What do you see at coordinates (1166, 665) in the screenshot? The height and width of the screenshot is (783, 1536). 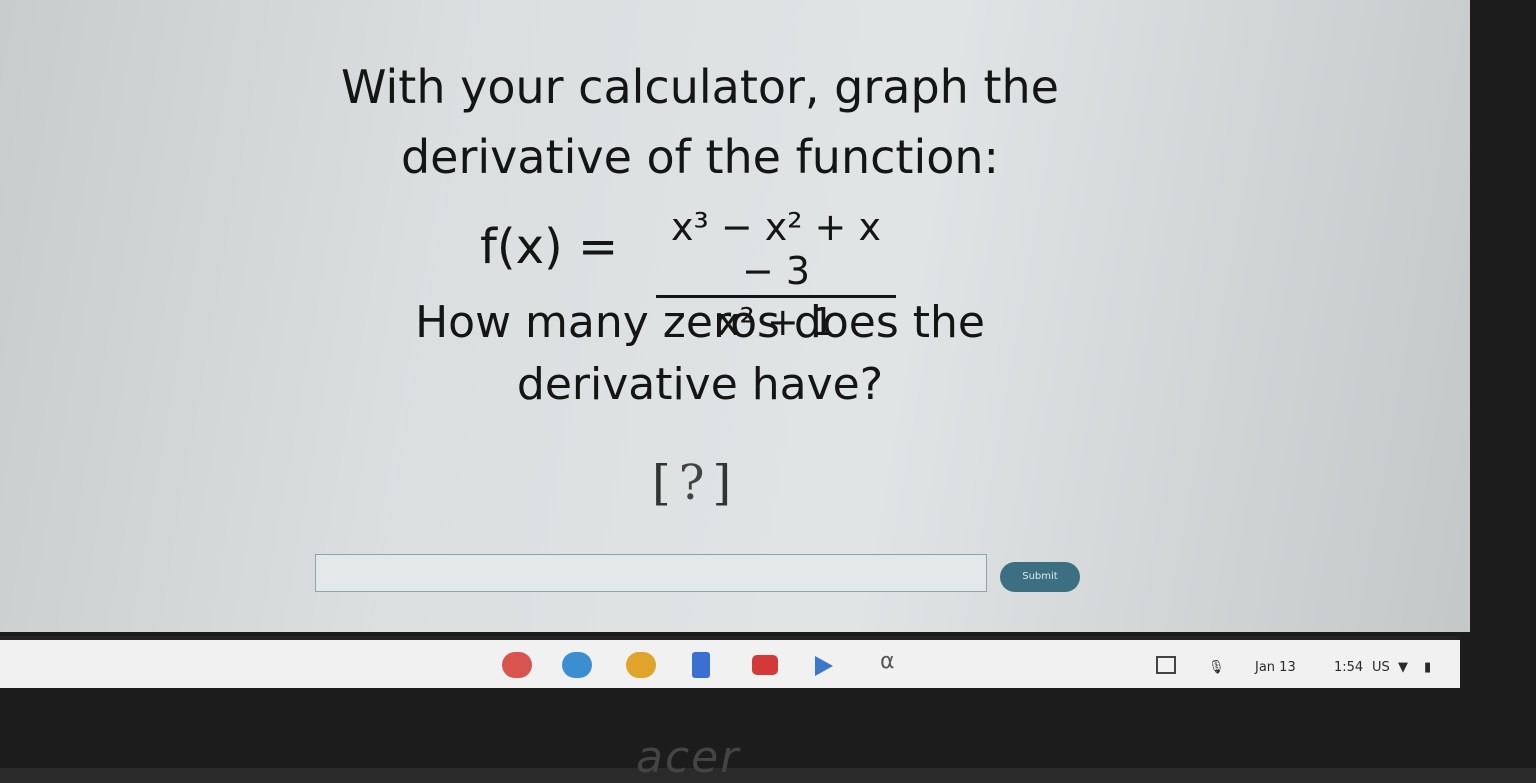 I see `screen-capture-icon` at bounding box center [1166, 665].